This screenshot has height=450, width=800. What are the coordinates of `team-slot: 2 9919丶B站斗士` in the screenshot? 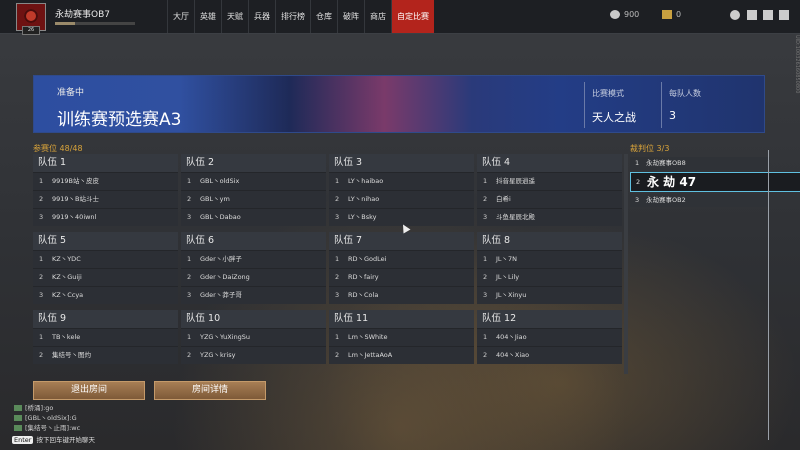 It's located at (105, 199).